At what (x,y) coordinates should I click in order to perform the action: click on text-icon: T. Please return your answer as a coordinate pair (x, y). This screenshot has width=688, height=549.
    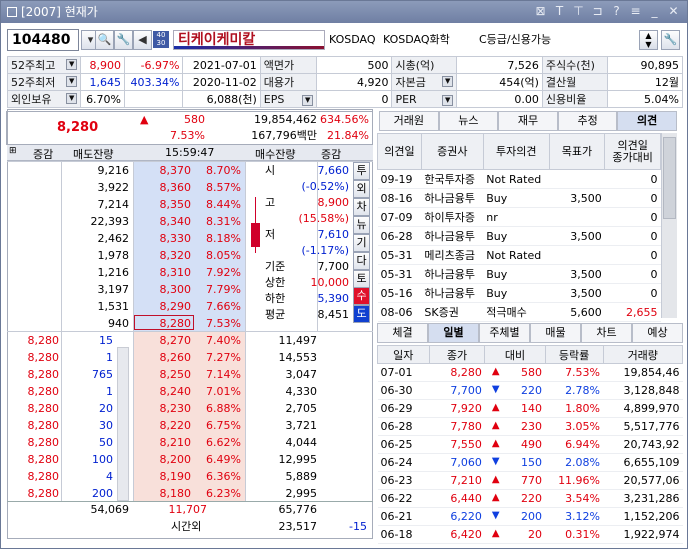
    Looking at the image, I should click on (559, 11).